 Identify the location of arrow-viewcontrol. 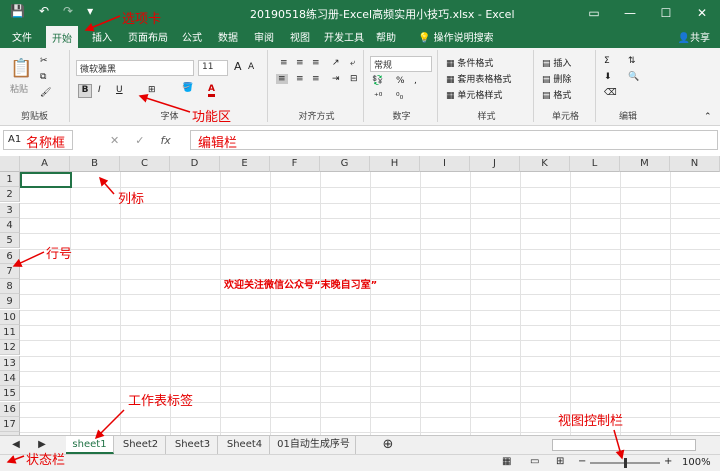
(619, 444).